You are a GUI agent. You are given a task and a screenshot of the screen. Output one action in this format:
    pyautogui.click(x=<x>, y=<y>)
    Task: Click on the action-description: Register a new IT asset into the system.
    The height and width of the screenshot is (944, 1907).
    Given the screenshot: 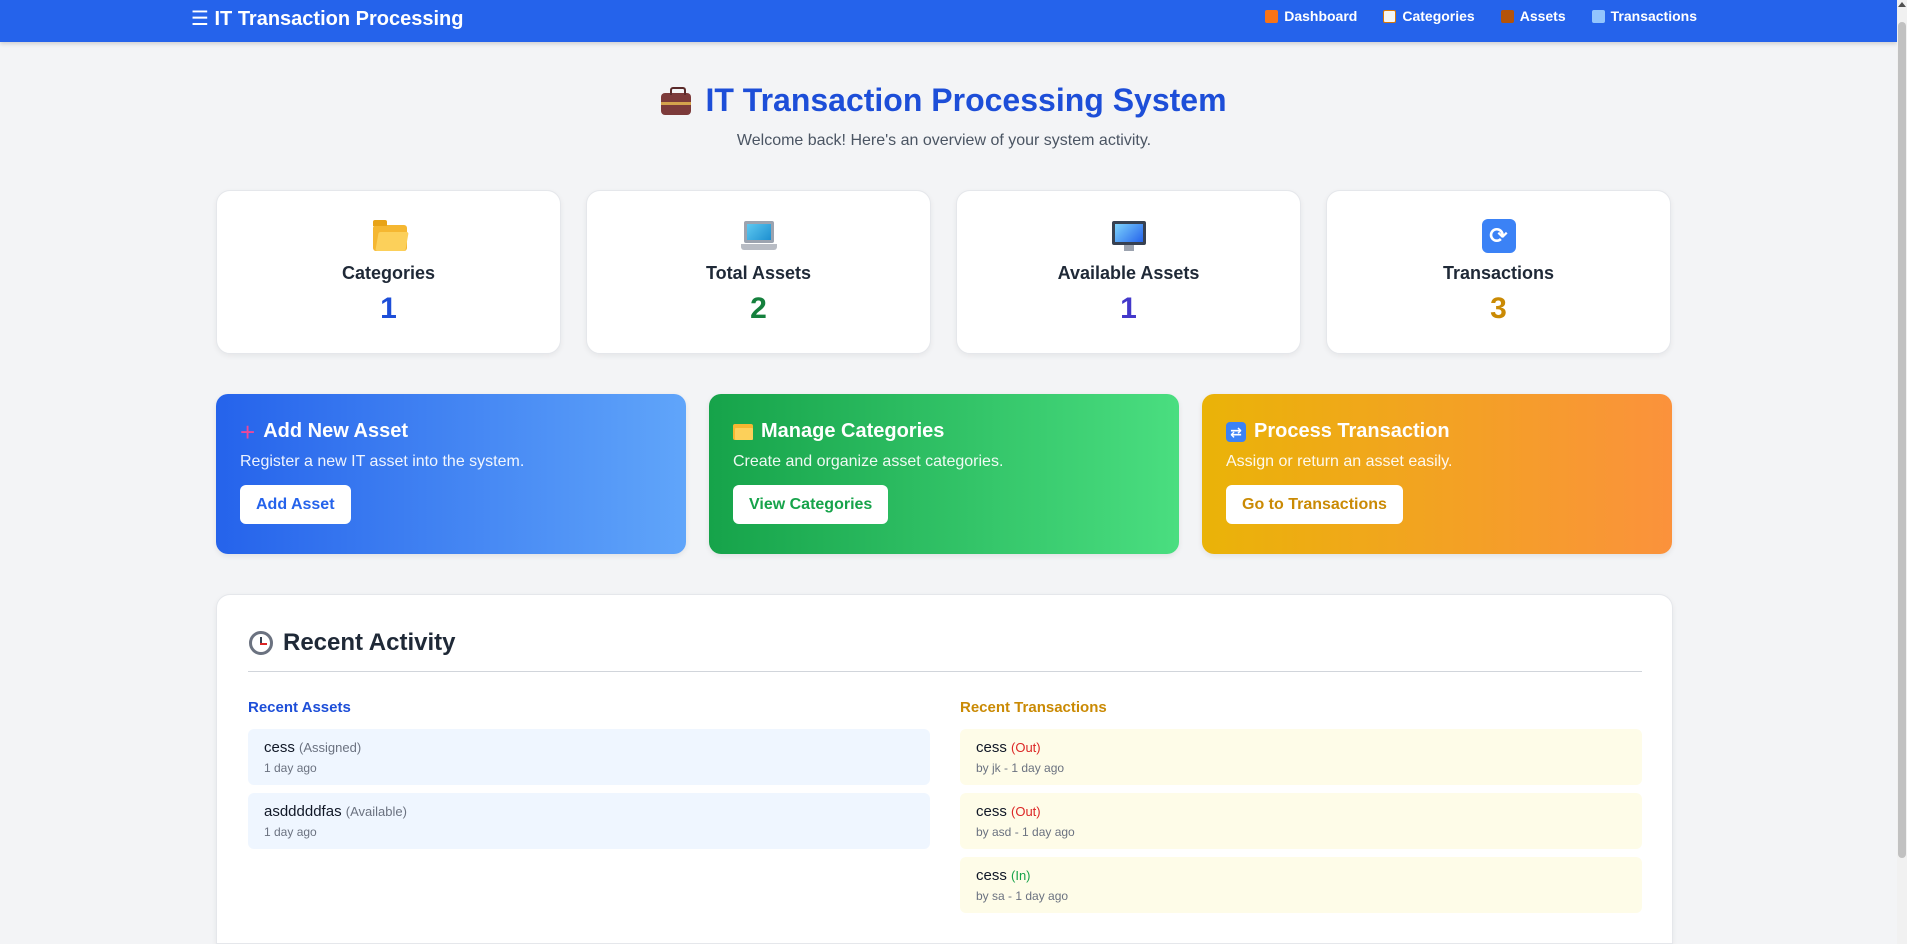 What is the action you would take?
    pyautogui.click(x=382, y=461)
    